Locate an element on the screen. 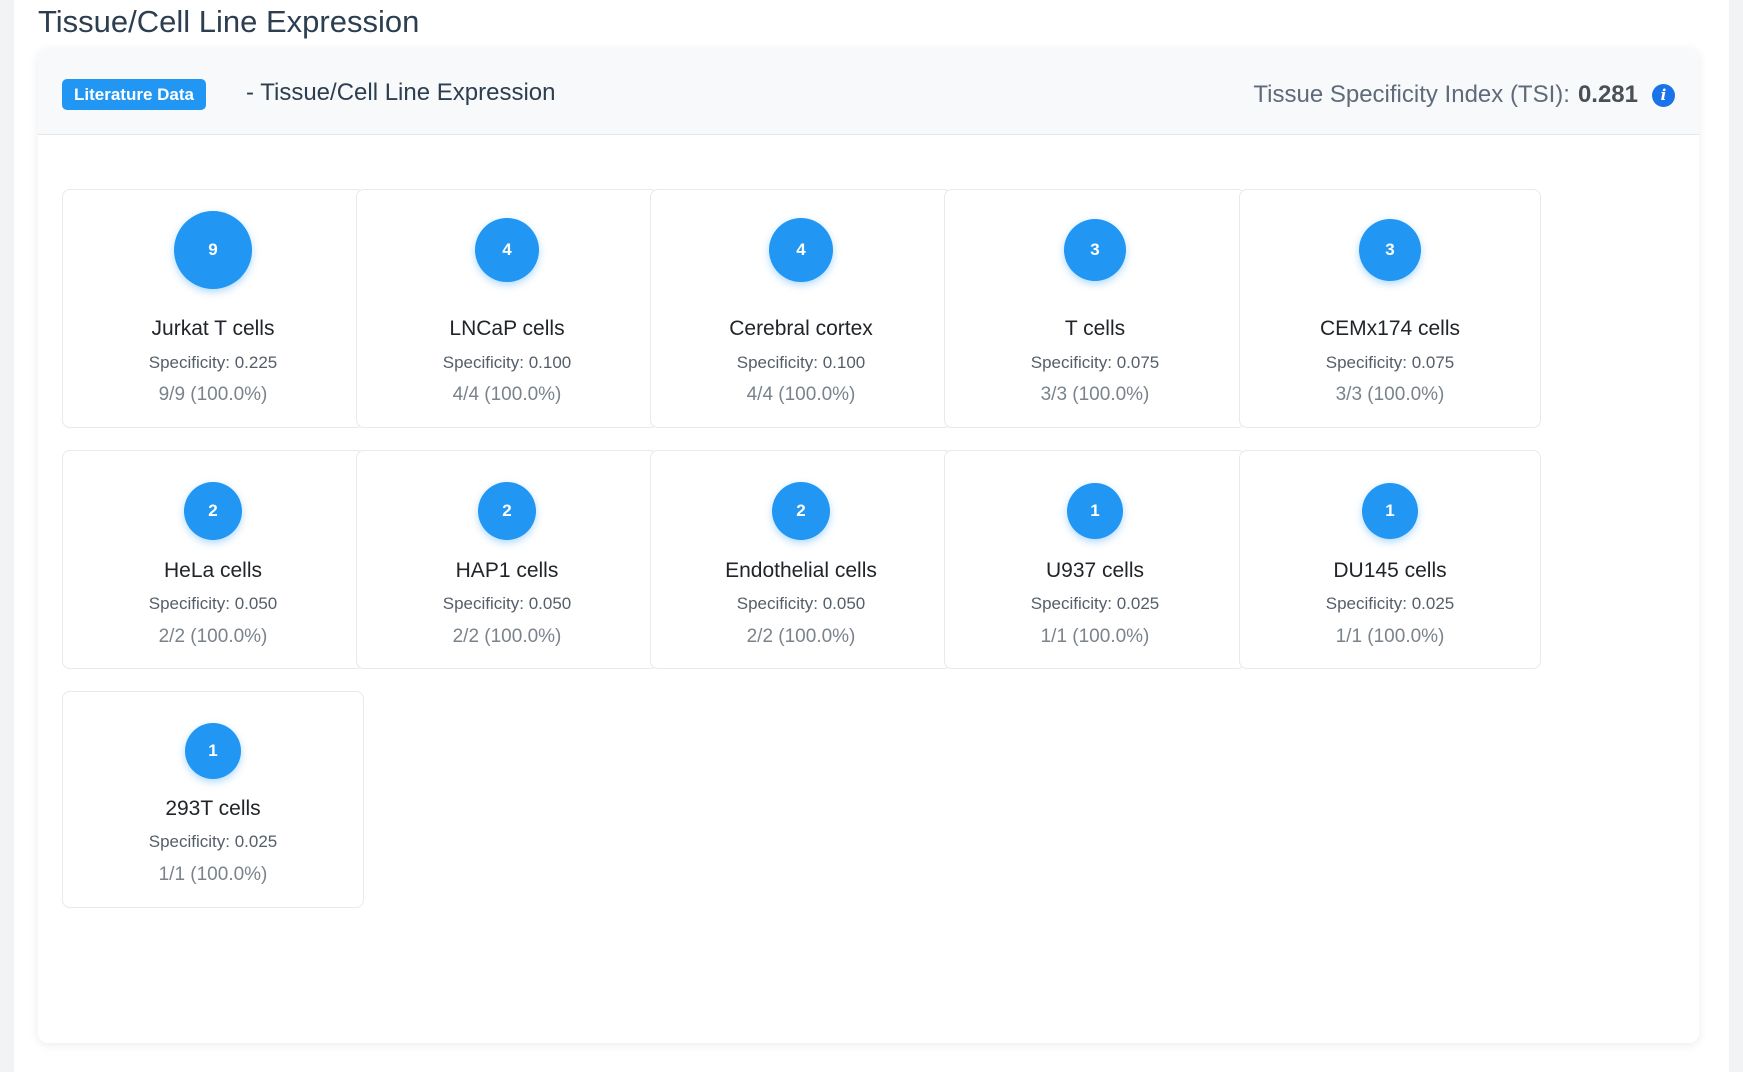  tissue-name: 293T cells is located at coordinates (213, 808).